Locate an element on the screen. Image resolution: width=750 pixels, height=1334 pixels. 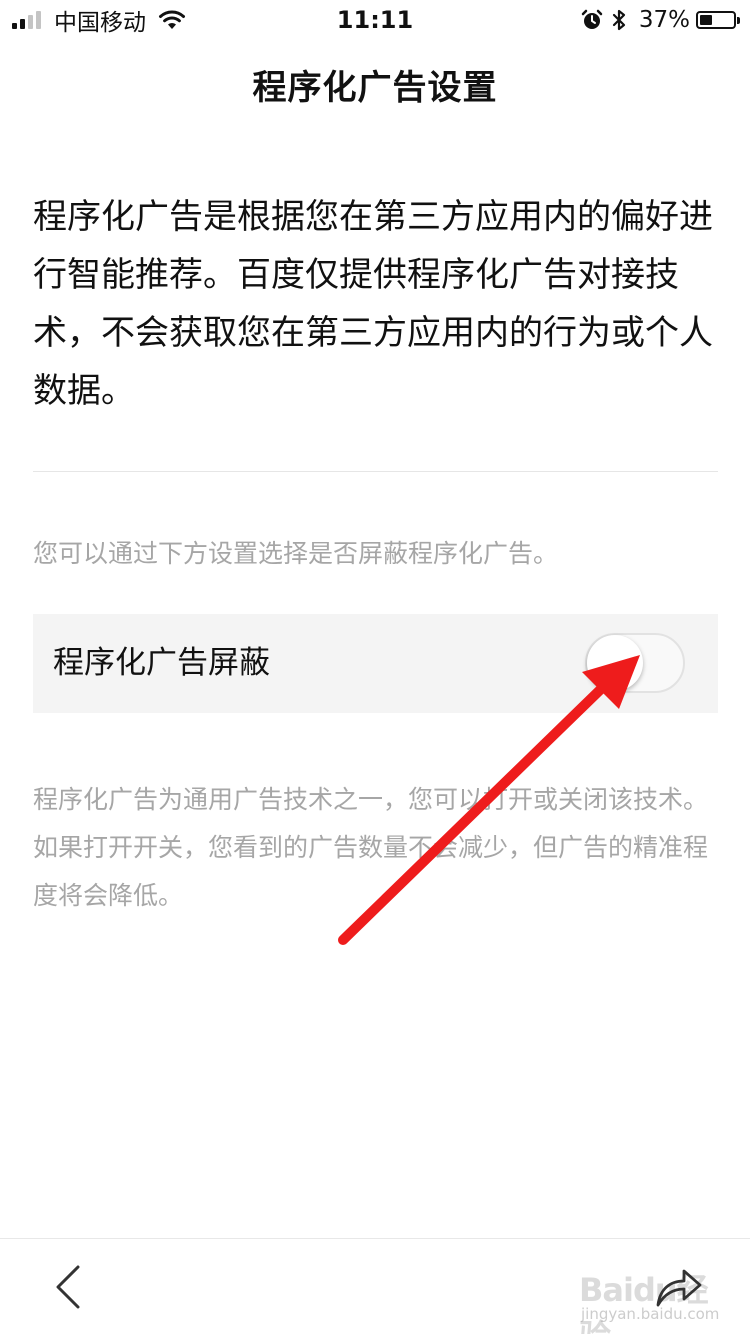
battery-tip is located at coordinates (738, 20).